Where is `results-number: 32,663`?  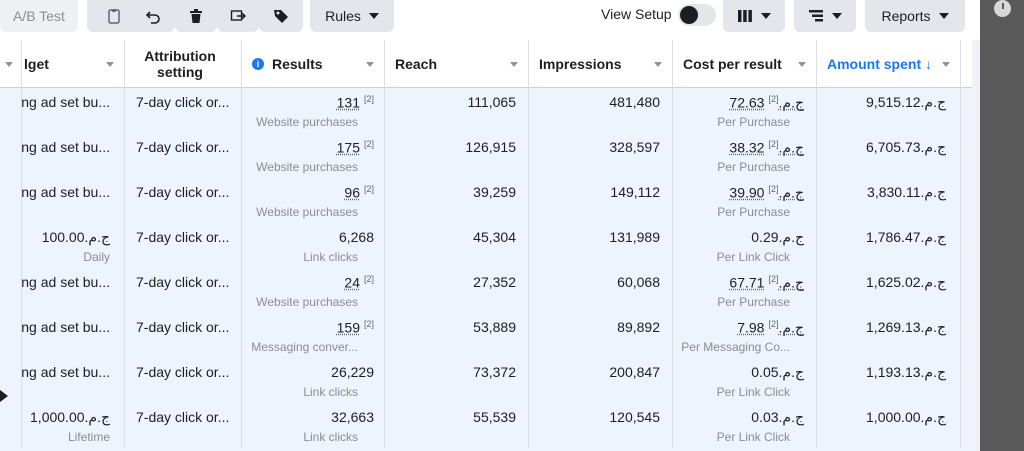 results-number: 32,663 is located at coordinates (352, 417).